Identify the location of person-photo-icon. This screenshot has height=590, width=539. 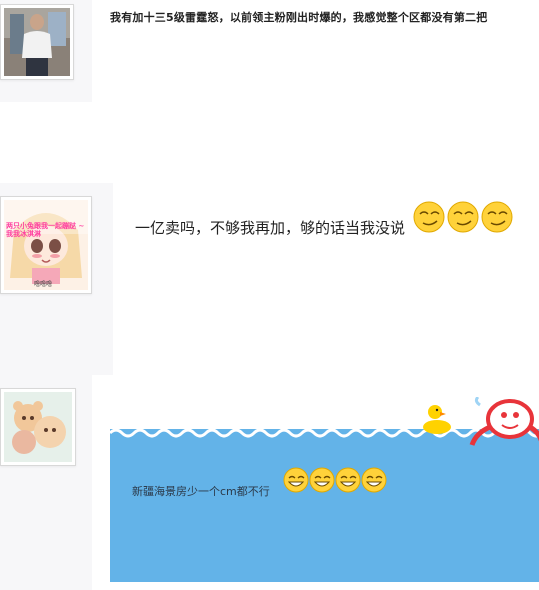
(37, 42).